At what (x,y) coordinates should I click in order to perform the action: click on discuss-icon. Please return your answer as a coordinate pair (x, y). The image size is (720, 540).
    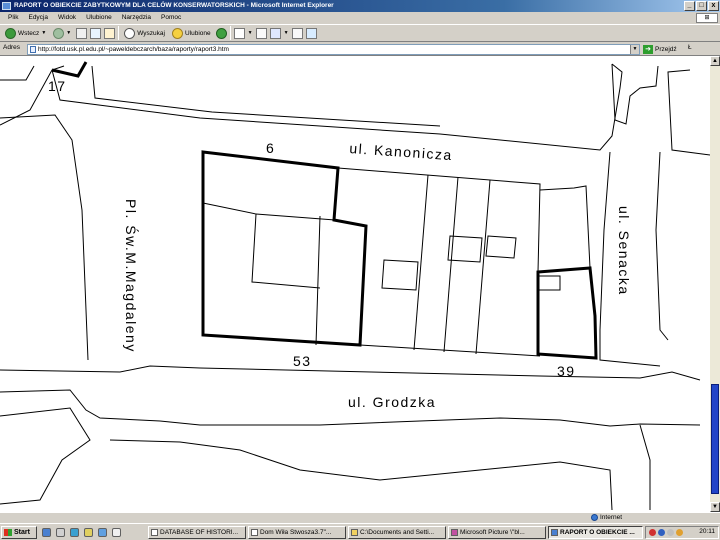
    Looking at the image, I should click on (297, 33).